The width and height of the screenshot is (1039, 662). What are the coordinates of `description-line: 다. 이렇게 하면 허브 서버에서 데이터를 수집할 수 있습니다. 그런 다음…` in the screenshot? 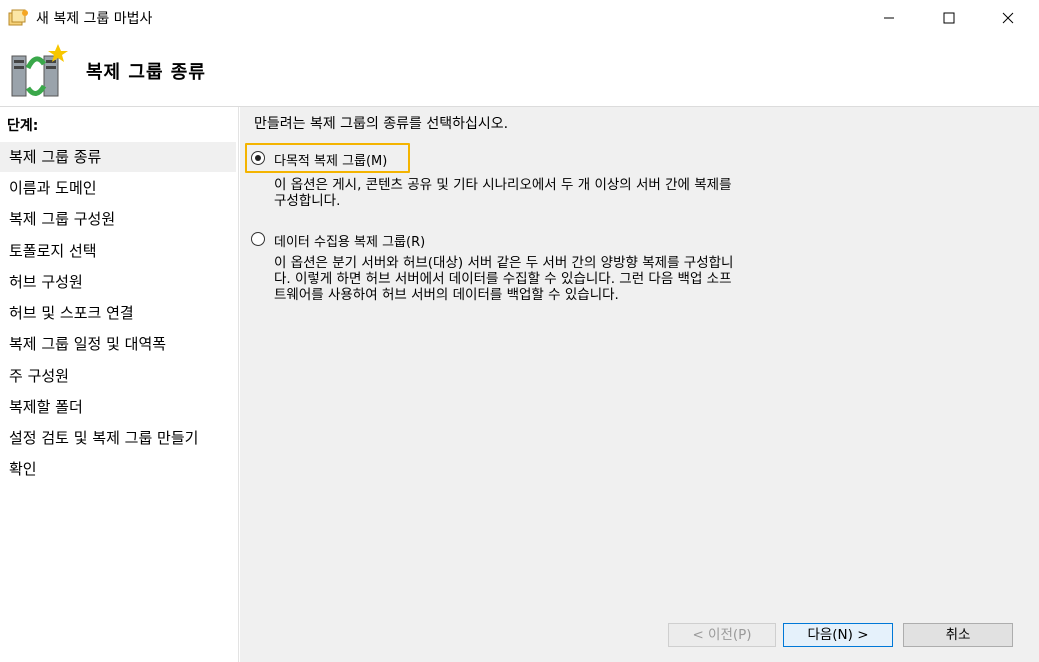 It's located at (503, 279).